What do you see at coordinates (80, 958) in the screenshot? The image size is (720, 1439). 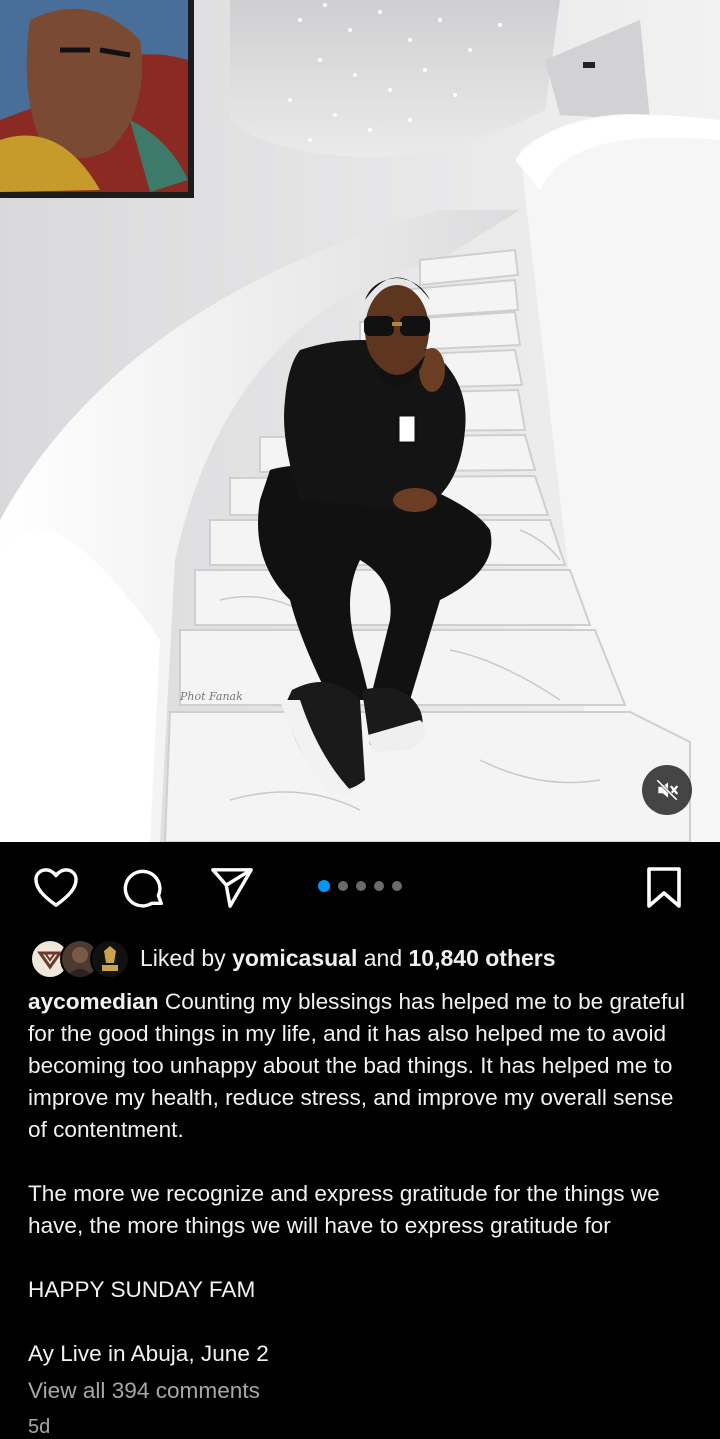 I see `liker-avatars` at bounding box center [80, 958].